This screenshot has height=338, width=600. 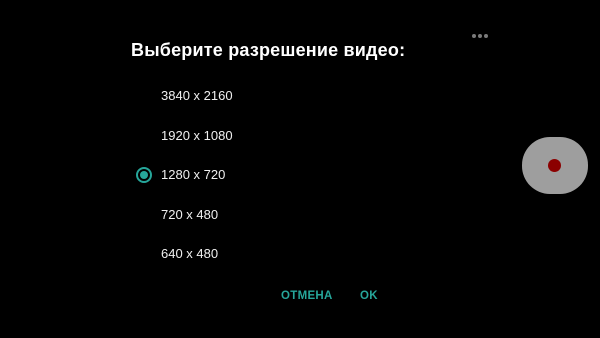 What do you see at coordinates (260, 254) in the screenshot?
I see `resolution-option-640x480: 640 x 480` at bounding box center [260, 254].